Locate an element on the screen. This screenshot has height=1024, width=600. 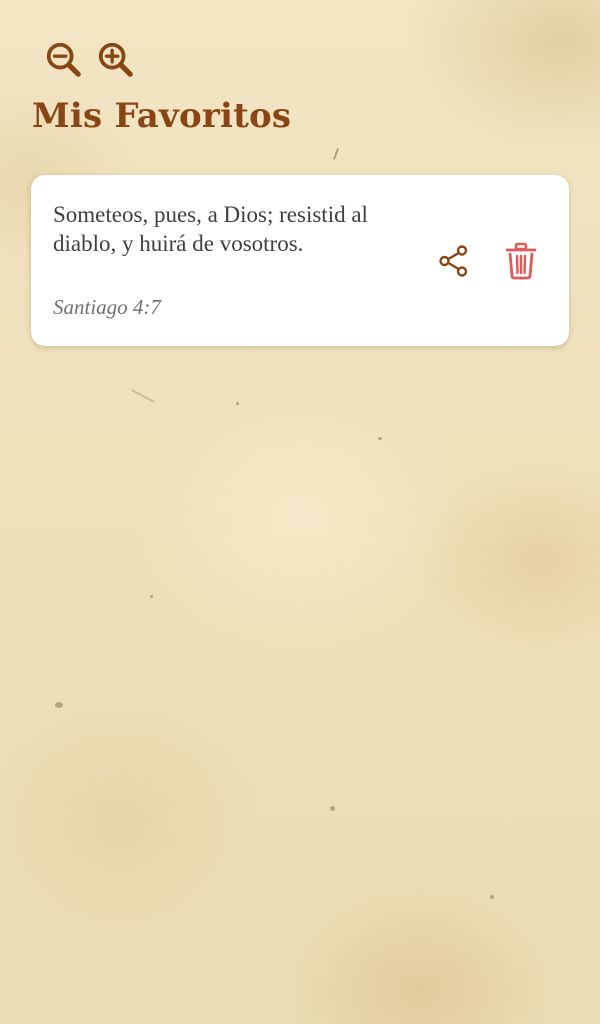
zoom-out-icon is located at coordinates (63, 59).